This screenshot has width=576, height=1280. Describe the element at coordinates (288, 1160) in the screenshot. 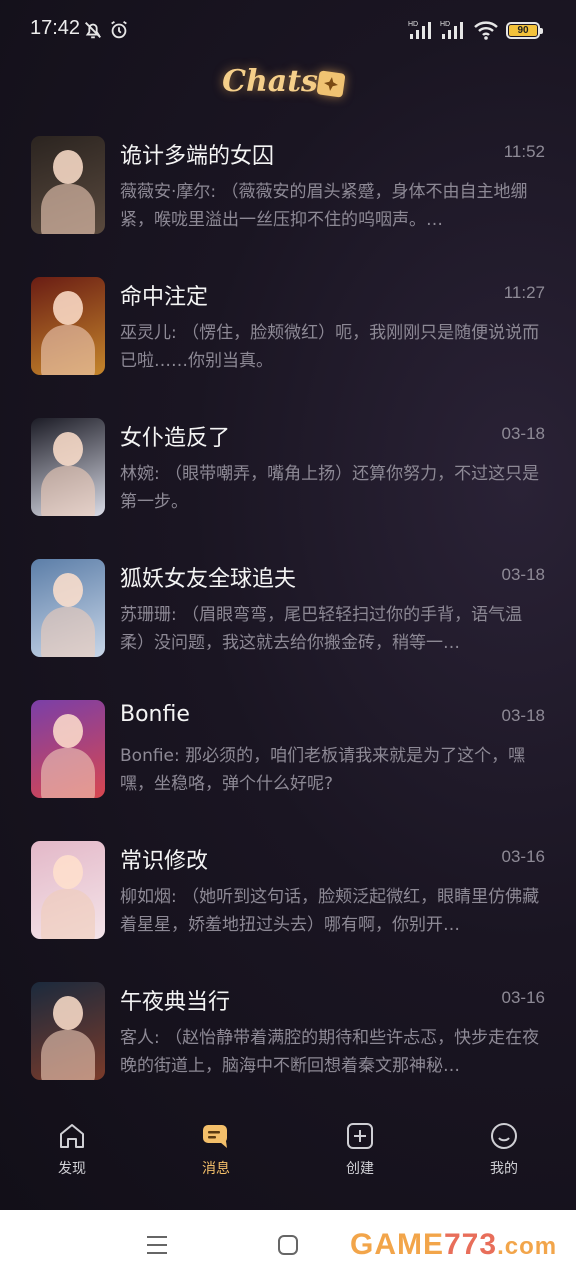

I see `bottom-nav: 发现 消息 创建 我的` at that location.